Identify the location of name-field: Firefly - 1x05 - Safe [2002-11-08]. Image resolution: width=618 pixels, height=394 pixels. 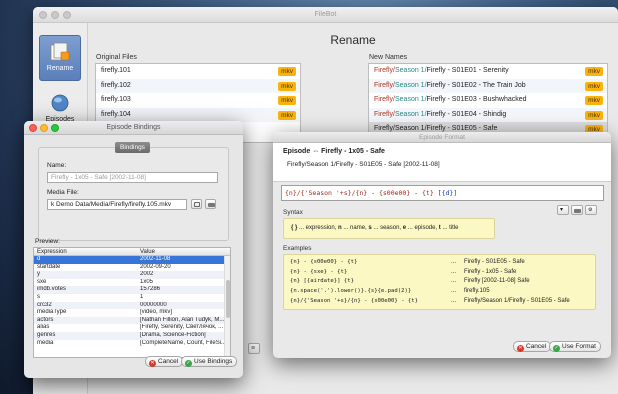
(132, 177).